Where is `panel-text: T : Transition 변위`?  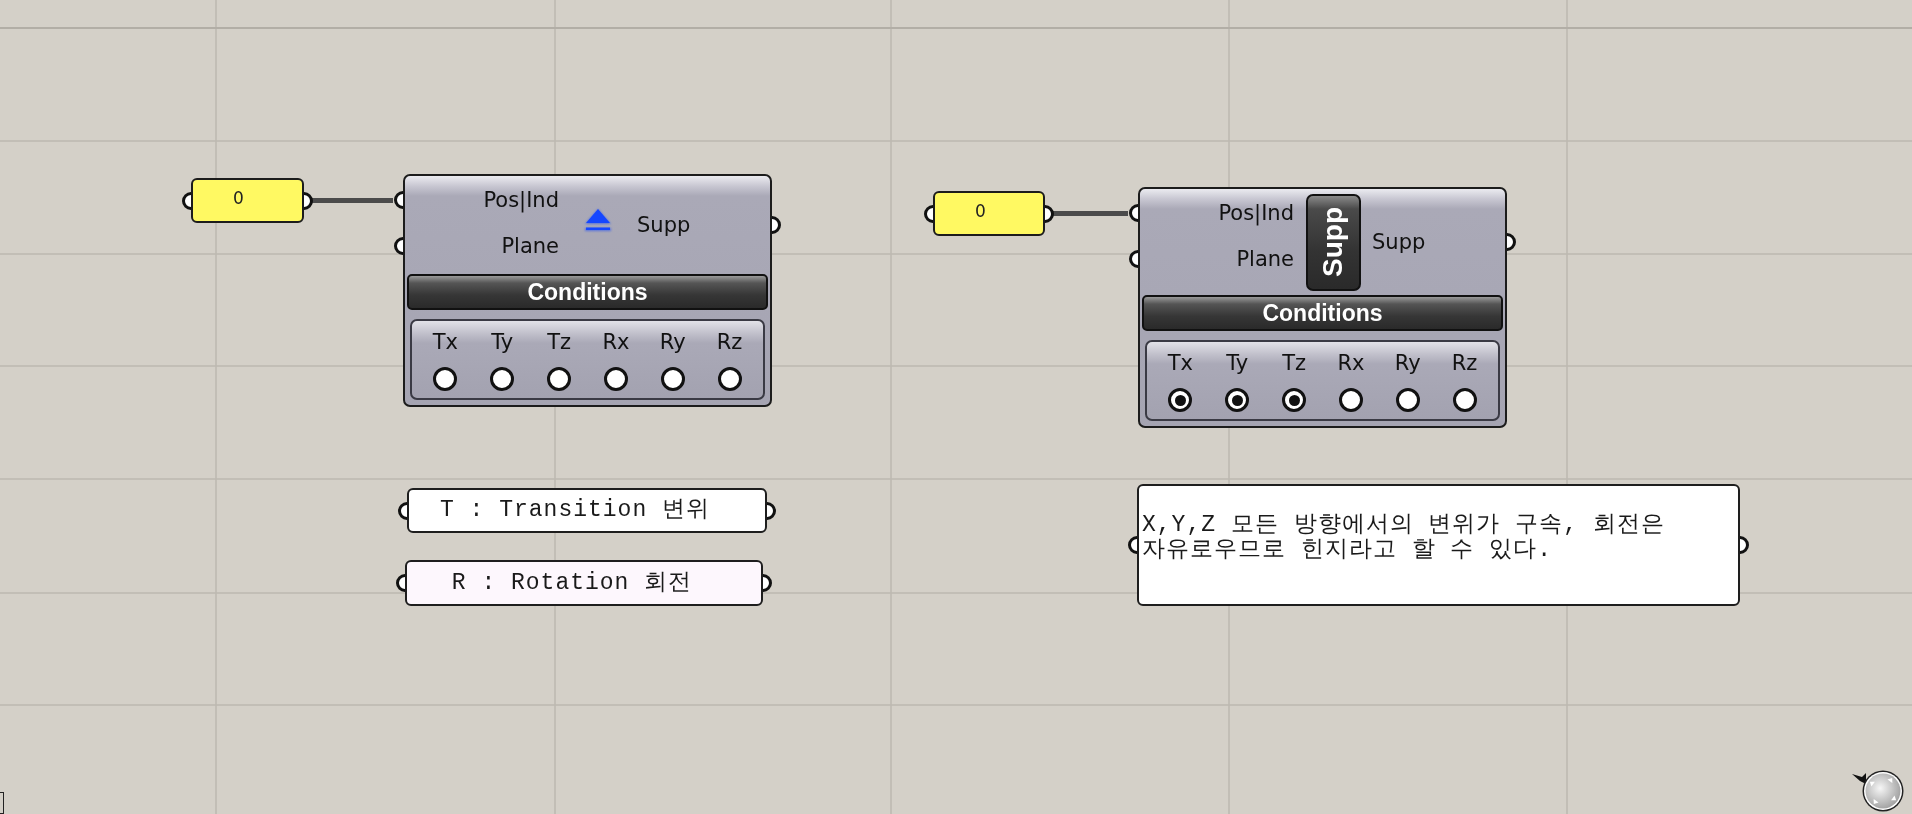
panel-text: T : Transition 변위 is located at coordinates (574, 510).